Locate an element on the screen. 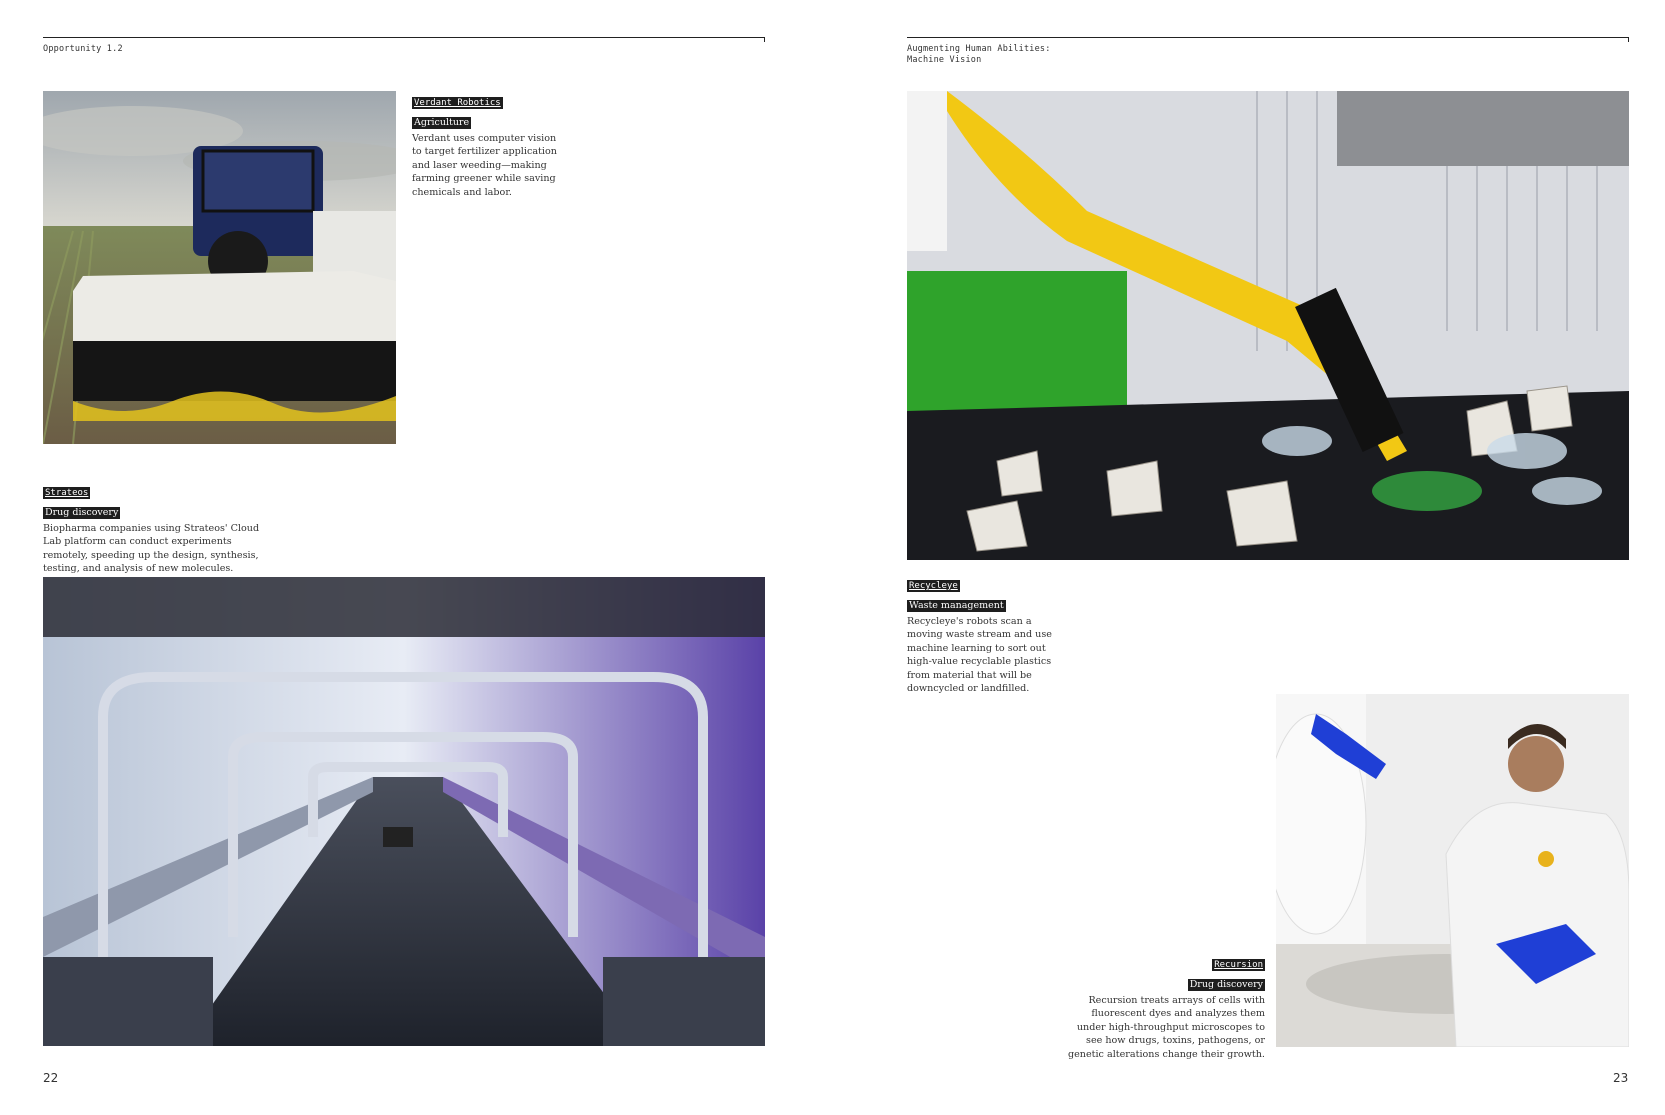 The image size is (1665, 1115). page-number: 22 is located at coordinates (51, 1078).